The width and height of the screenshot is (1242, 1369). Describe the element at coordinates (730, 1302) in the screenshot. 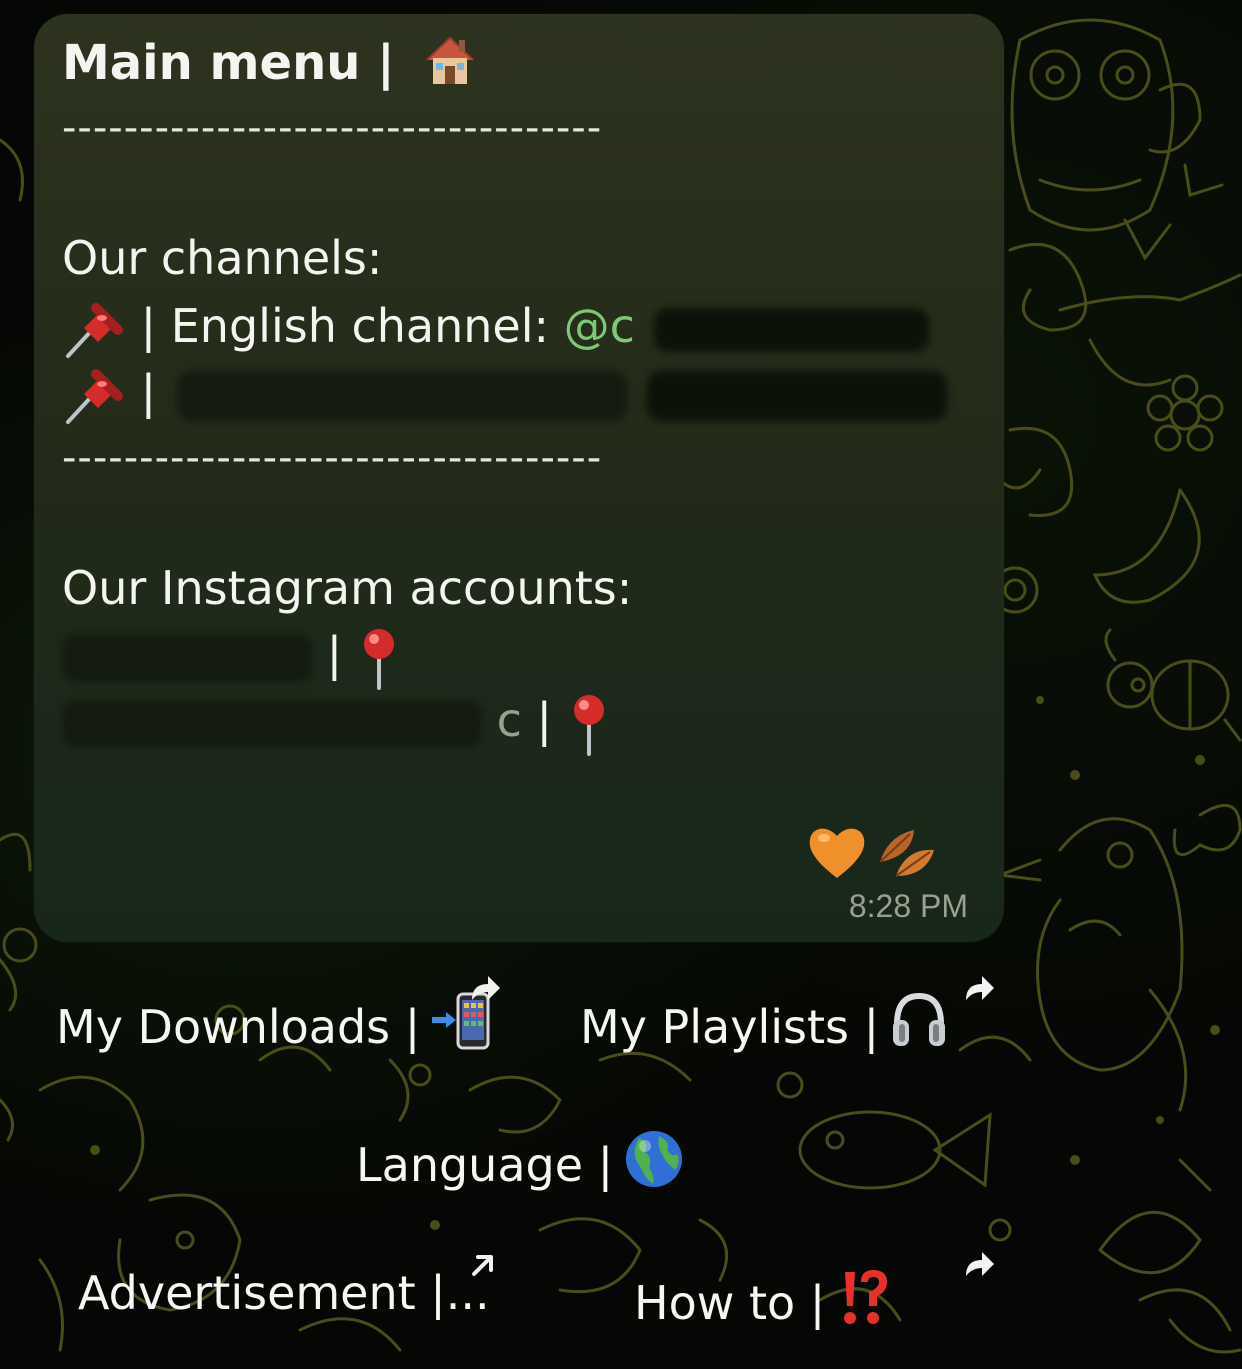

I see `how-to-label: How to |` at that location.